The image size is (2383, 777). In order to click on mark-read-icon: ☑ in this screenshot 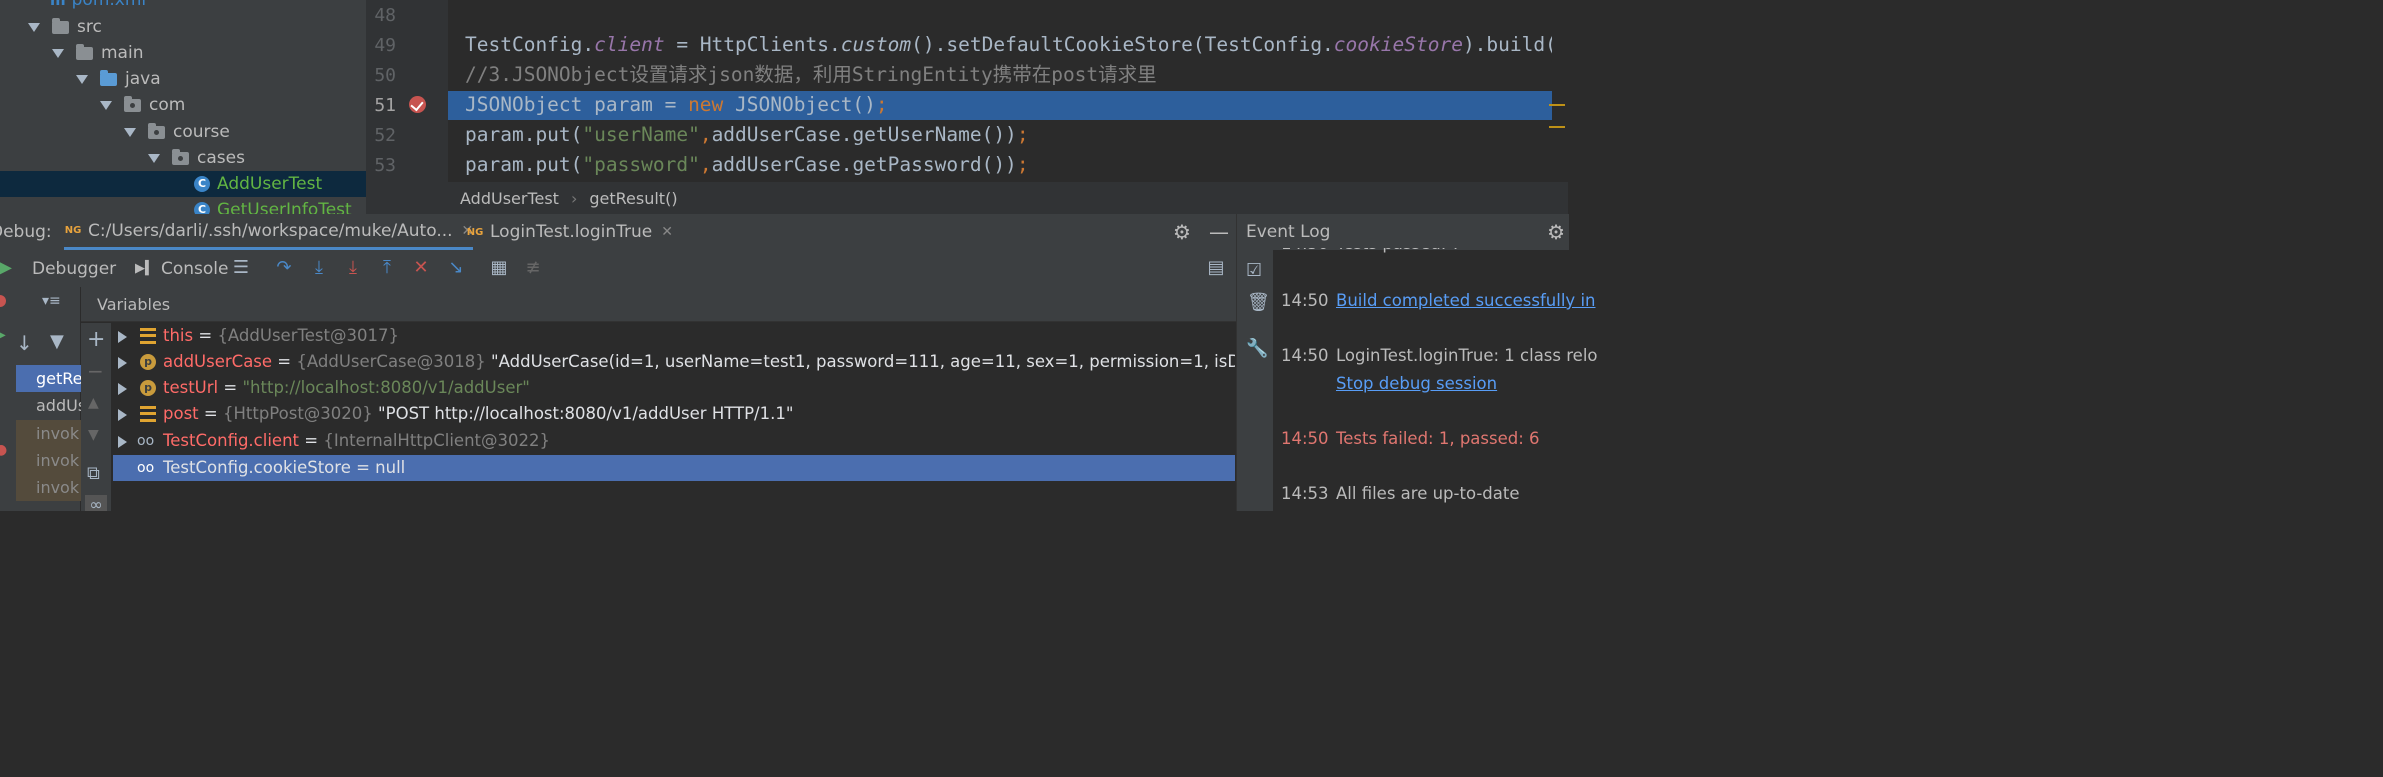, I will do `click(1254, 270)`.